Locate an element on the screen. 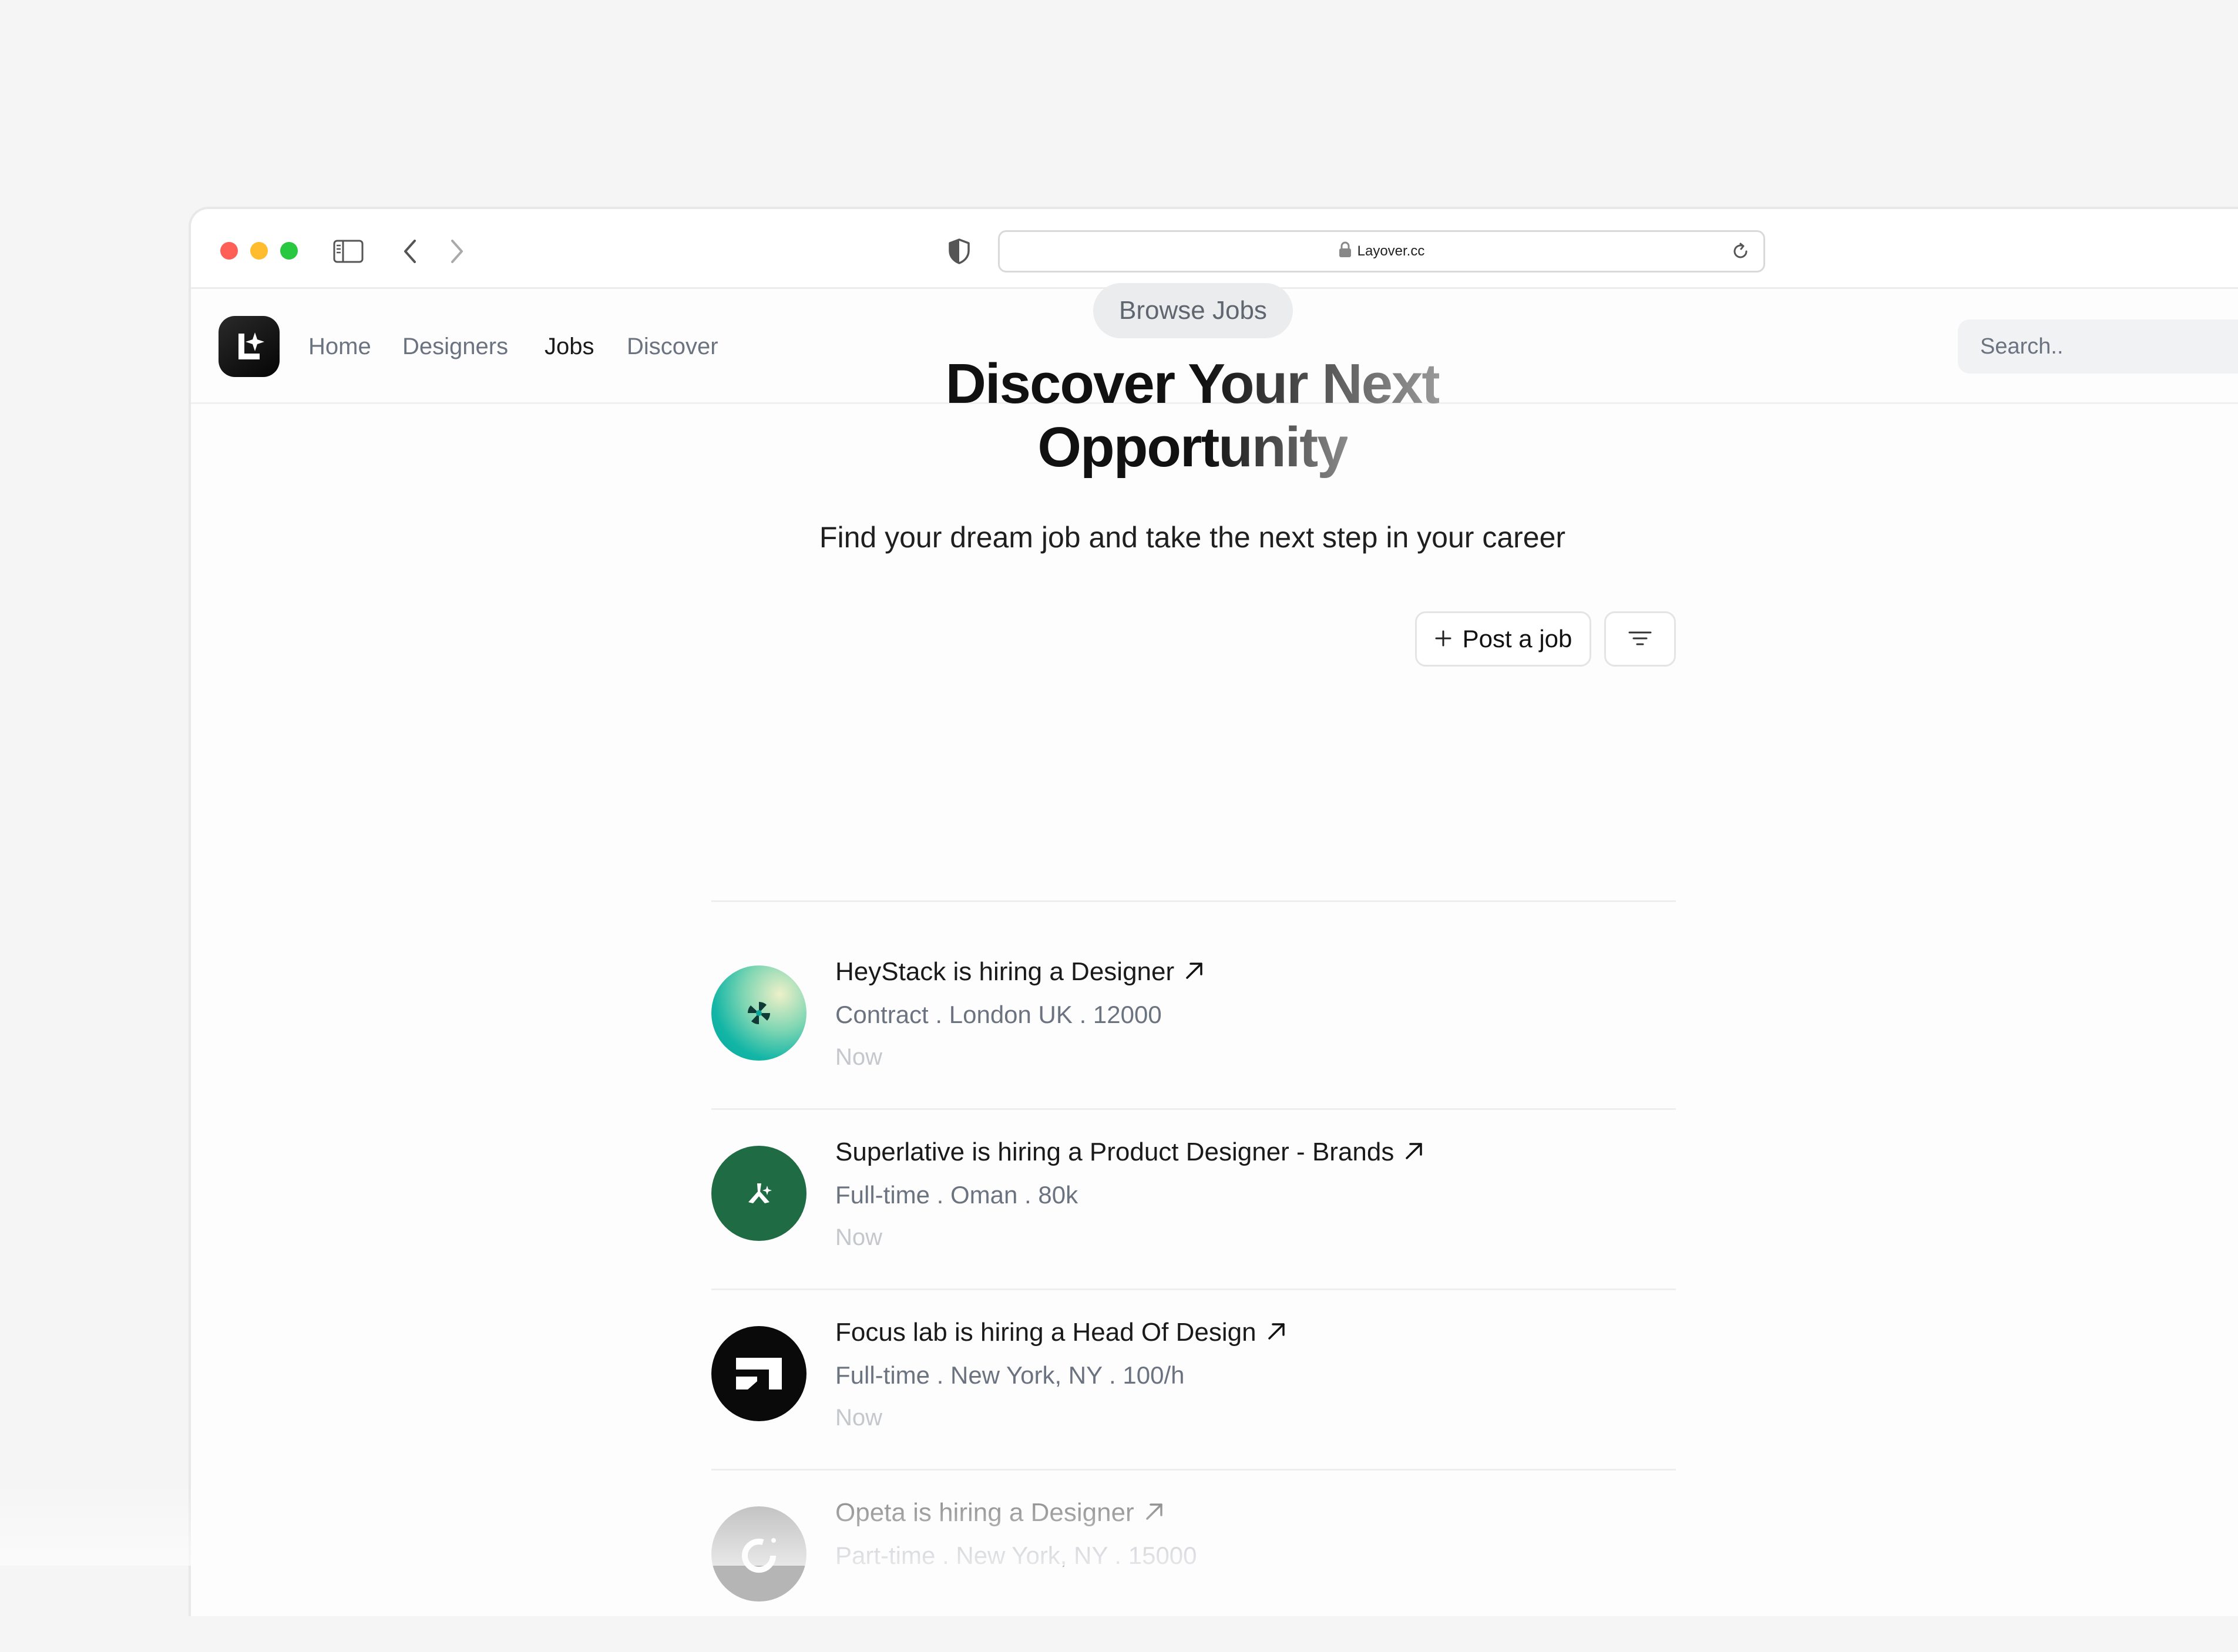 This screenshot has width=2238, height=1652. nav-home: Home is located at coordinates (339, 346).